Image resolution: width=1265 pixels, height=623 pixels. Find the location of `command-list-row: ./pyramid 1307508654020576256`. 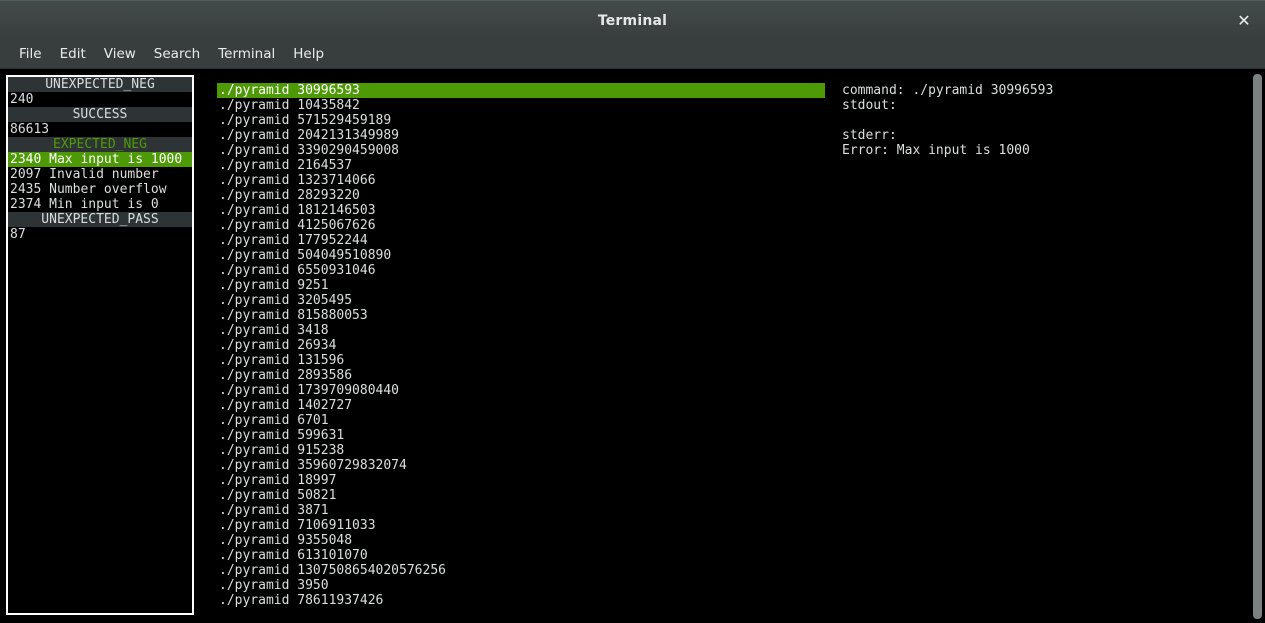

command-list-row: ./pyramid 1307508654020576256 is located at coordinates (521, 570).